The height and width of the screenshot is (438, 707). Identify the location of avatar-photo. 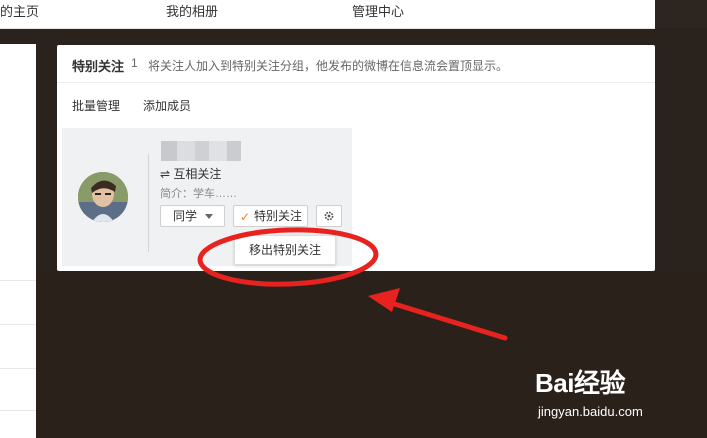
(103, 197).